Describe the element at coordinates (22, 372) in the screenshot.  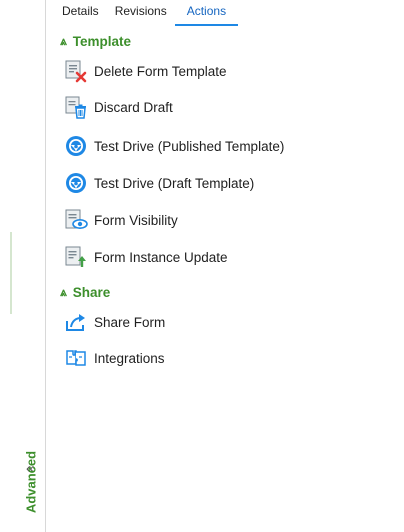
I see `advanced-expander: « Advanced` at that location.